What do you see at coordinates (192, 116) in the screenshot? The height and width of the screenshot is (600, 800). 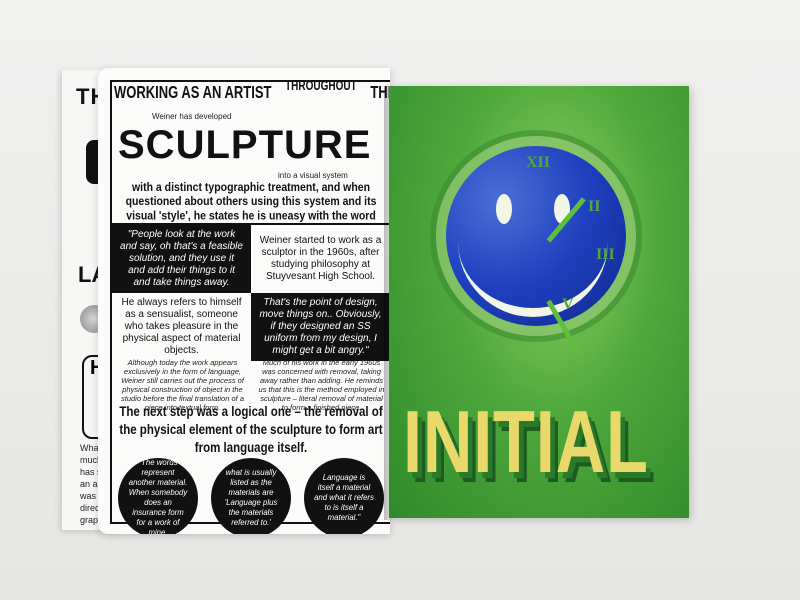 I see `subtitle-before: Weiner has developed` at bounding box center [192, 116].